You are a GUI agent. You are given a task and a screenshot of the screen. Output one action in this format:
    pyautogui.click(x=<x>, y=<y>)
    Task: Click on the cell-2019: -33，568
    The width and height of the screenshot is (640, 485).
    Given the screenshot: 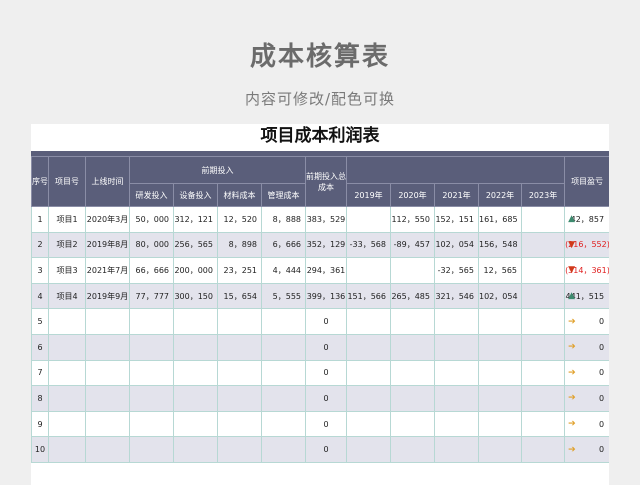 What is the action you would take?
    pyautogui.click(x=368, y=245)
    